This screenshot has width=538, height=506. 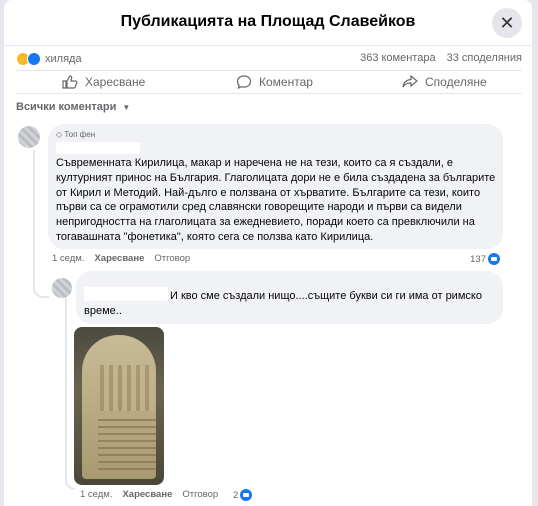 I want to click on comment-filter-dropdown: Всички коментари ▼, so click(x=73, y=107).